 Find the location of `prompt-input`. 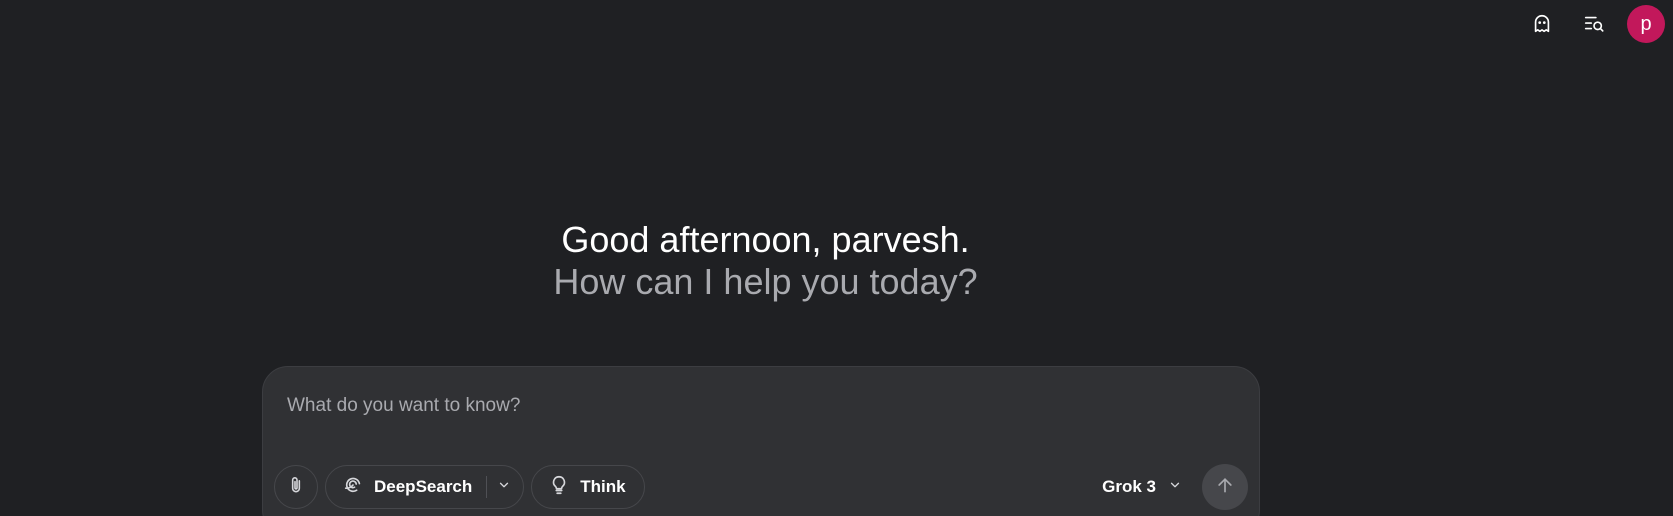

prompt-input is located at coordinates (737, 406).